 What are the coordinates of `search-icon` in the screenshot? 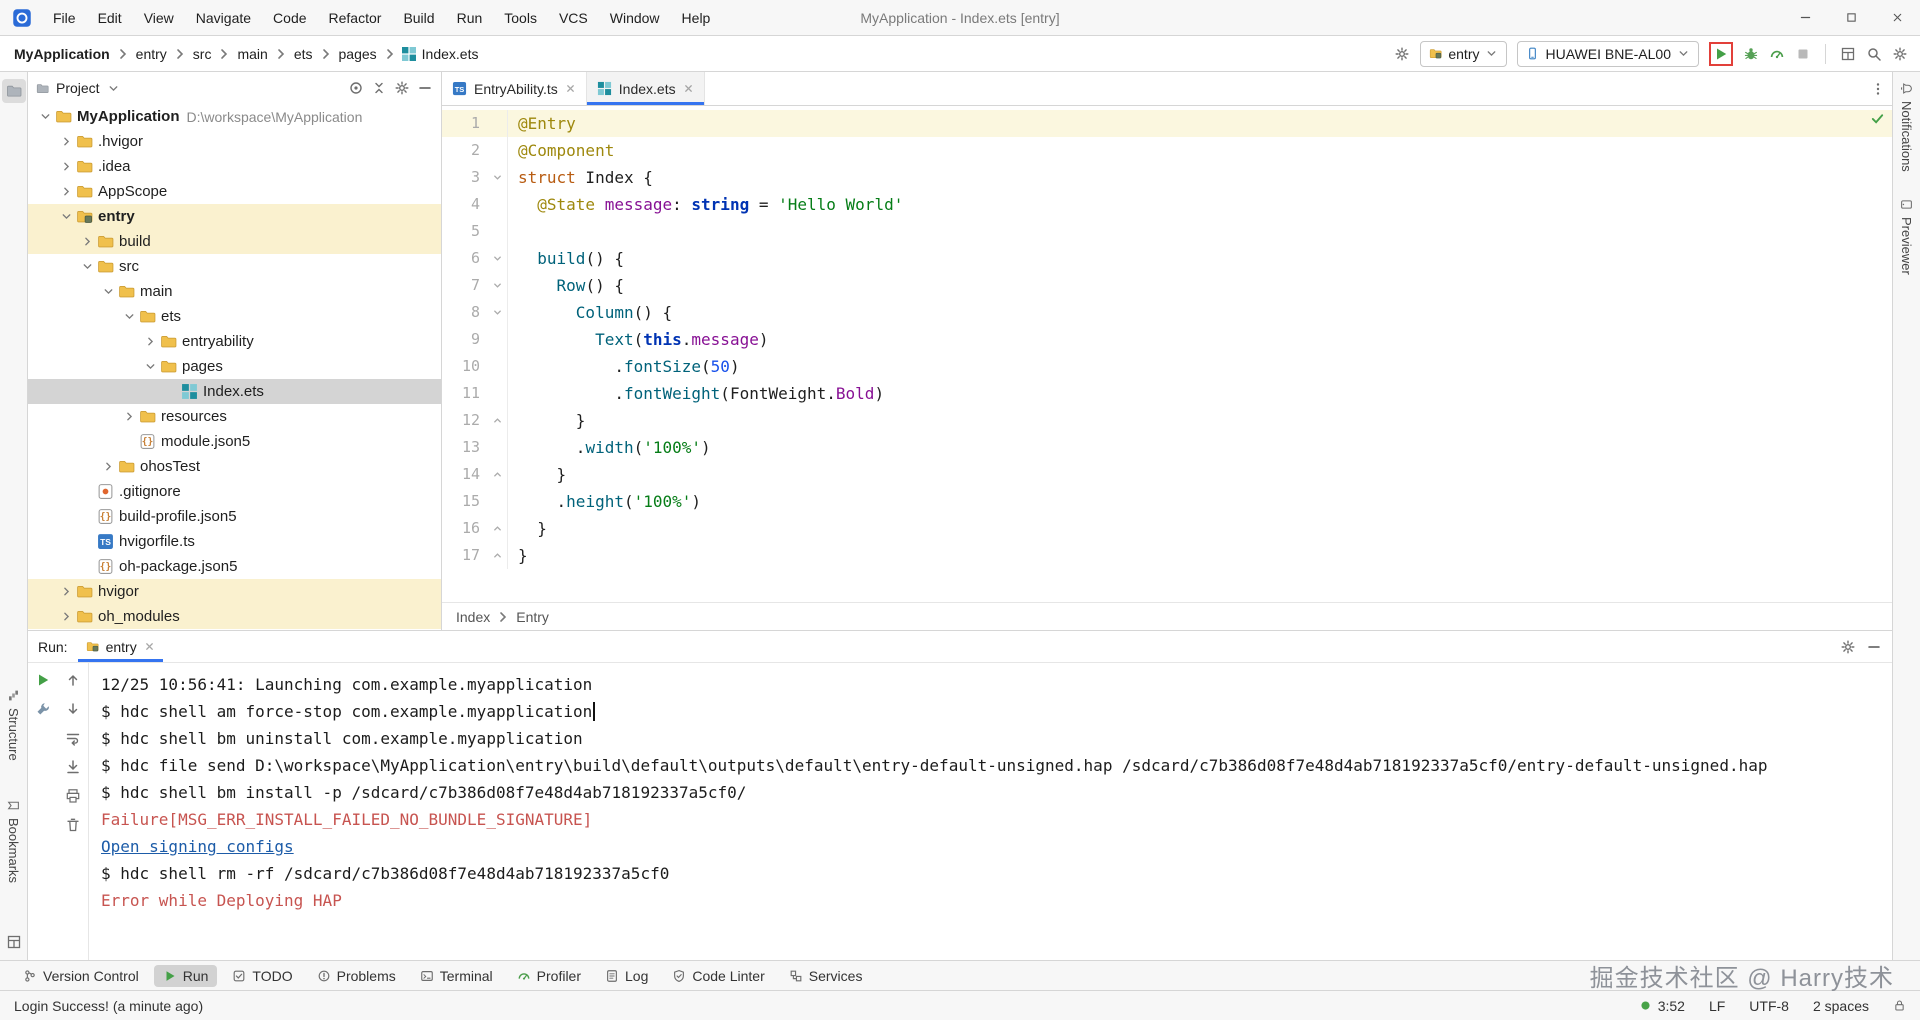 It's located at (1874, 54).